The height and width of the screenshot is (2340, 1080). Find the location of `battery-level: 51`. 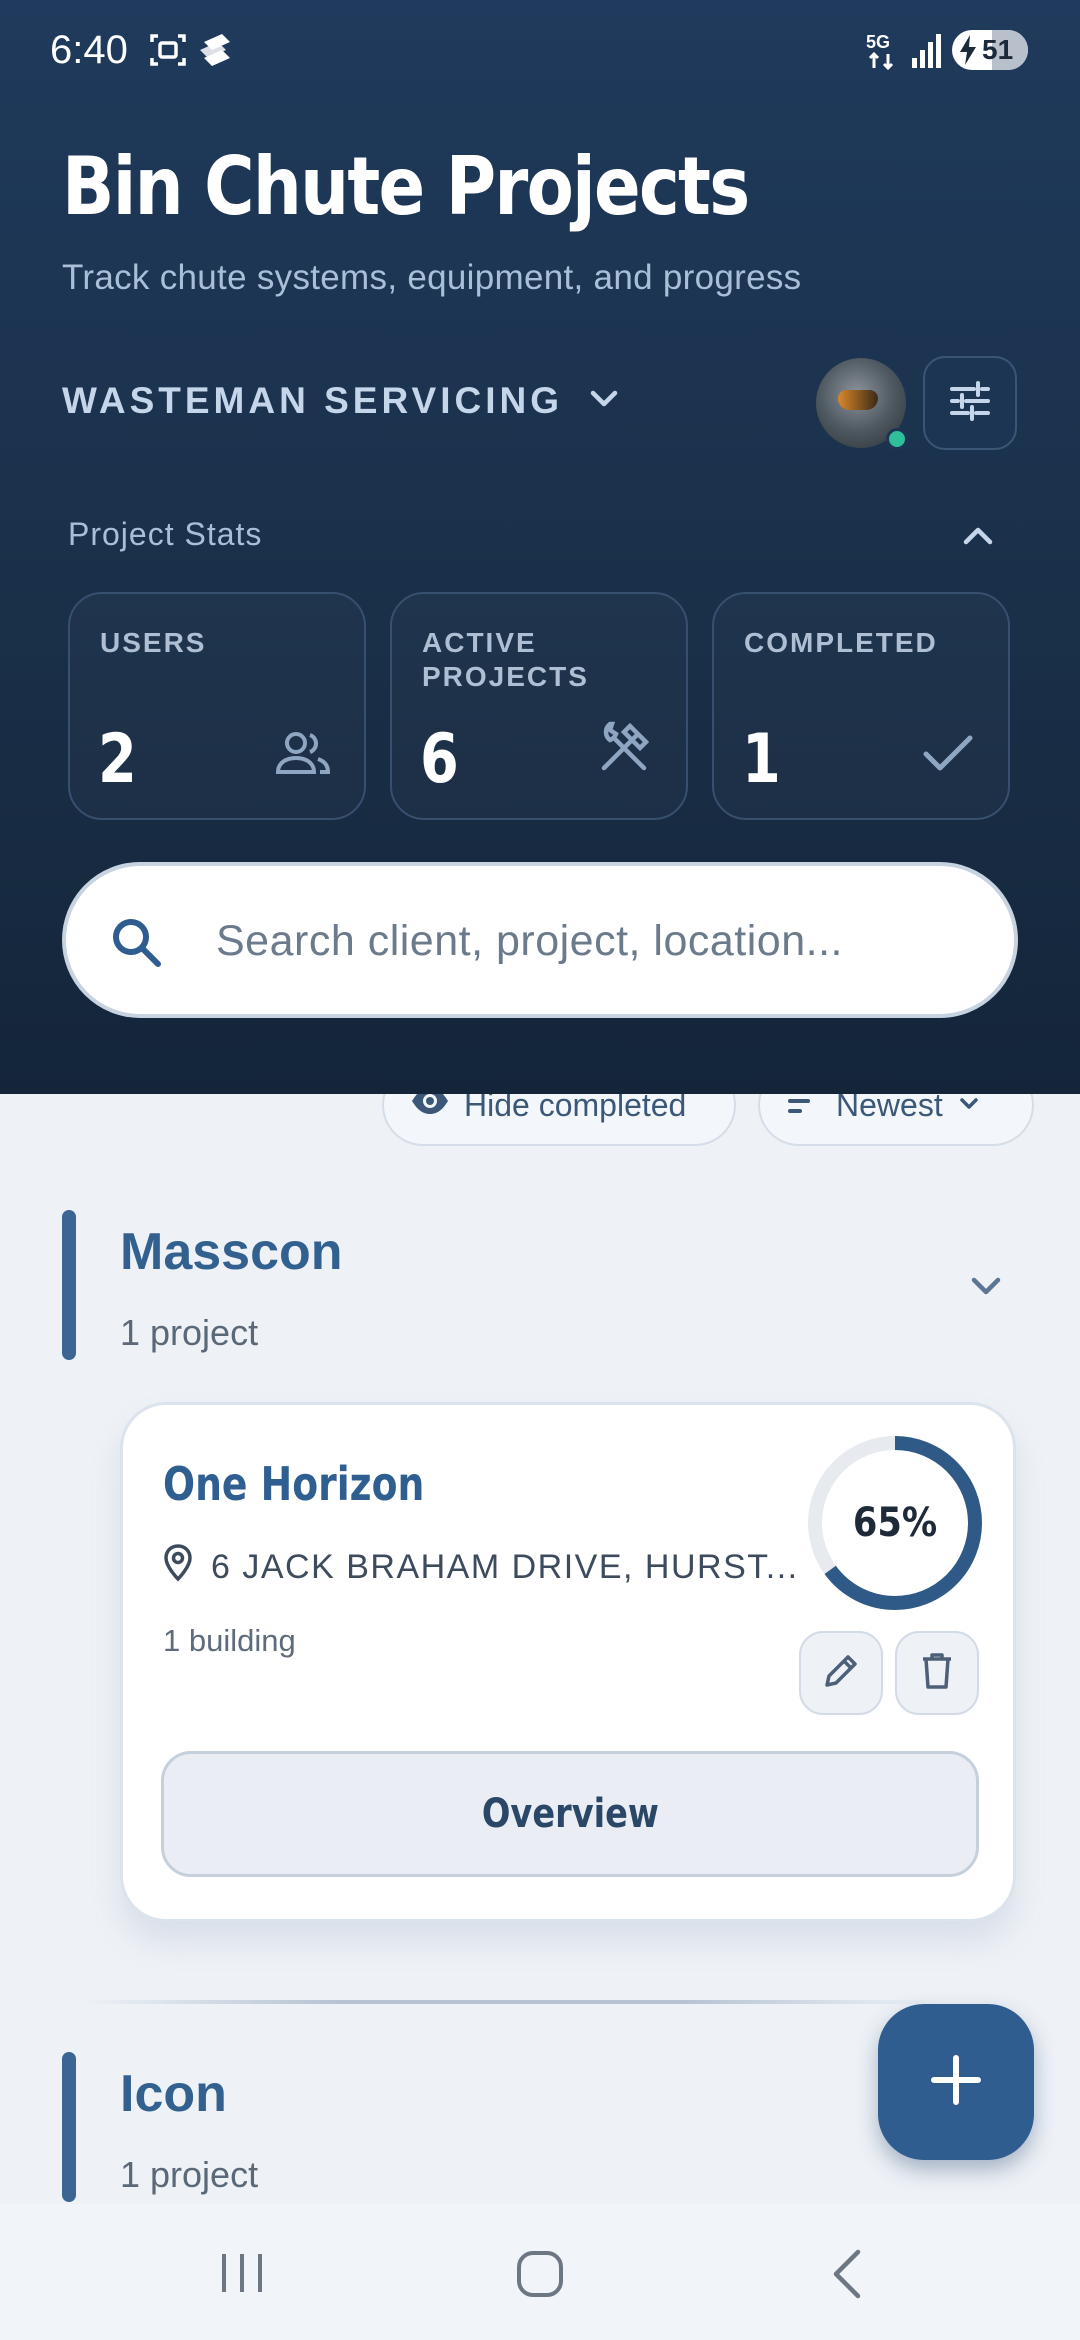

battery-level: 51 is located at coordinates (998, 49).